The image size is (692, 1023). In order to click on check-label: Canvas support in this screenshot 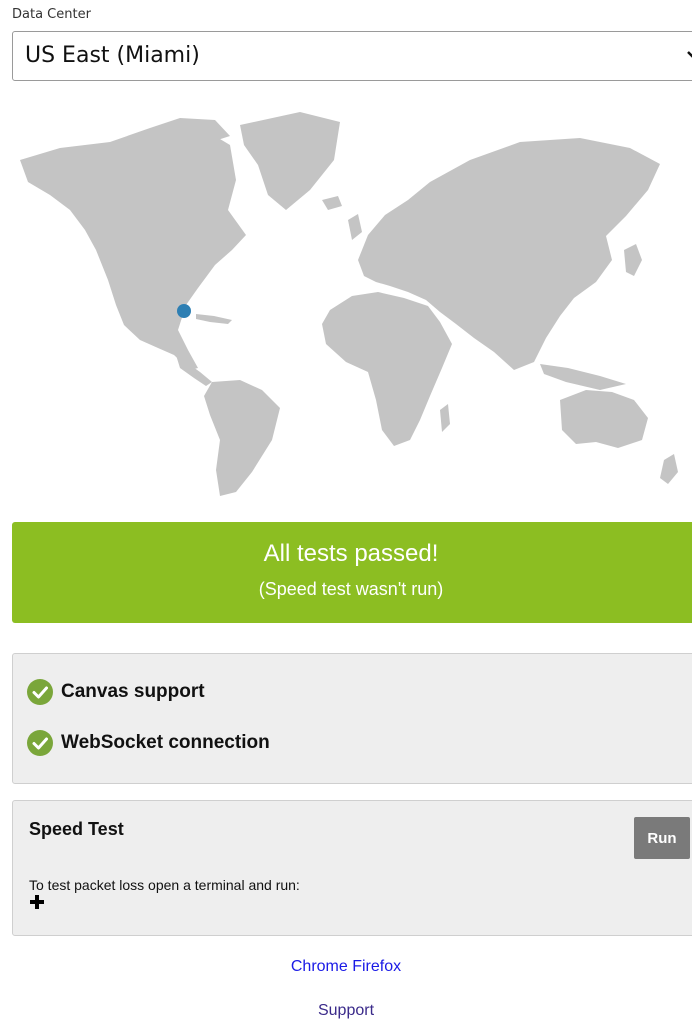, I will do `click(133, 691)`.